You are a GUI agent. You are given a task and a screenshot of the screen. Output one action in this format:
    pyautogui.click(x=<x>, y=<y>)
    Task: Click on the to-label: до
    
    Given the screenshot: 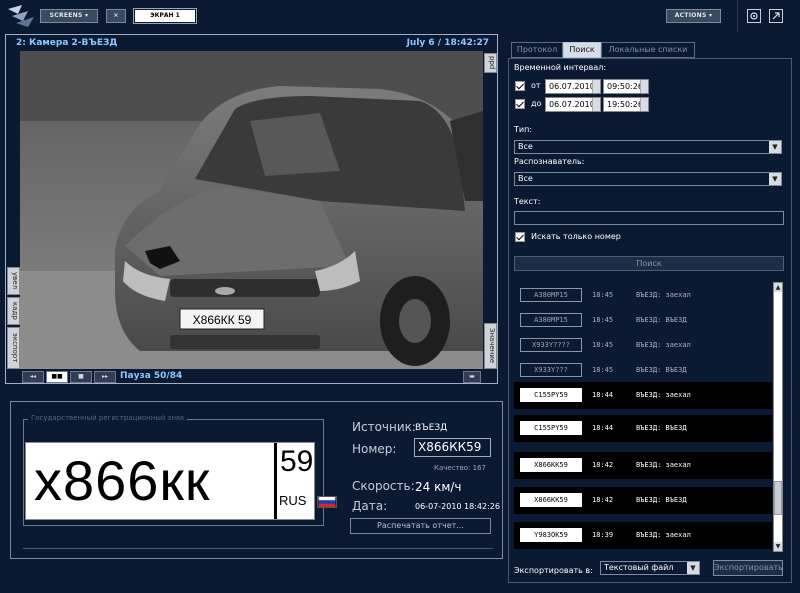 What is the action you would take?
    pyautogui.click(x=536, y=103)
    